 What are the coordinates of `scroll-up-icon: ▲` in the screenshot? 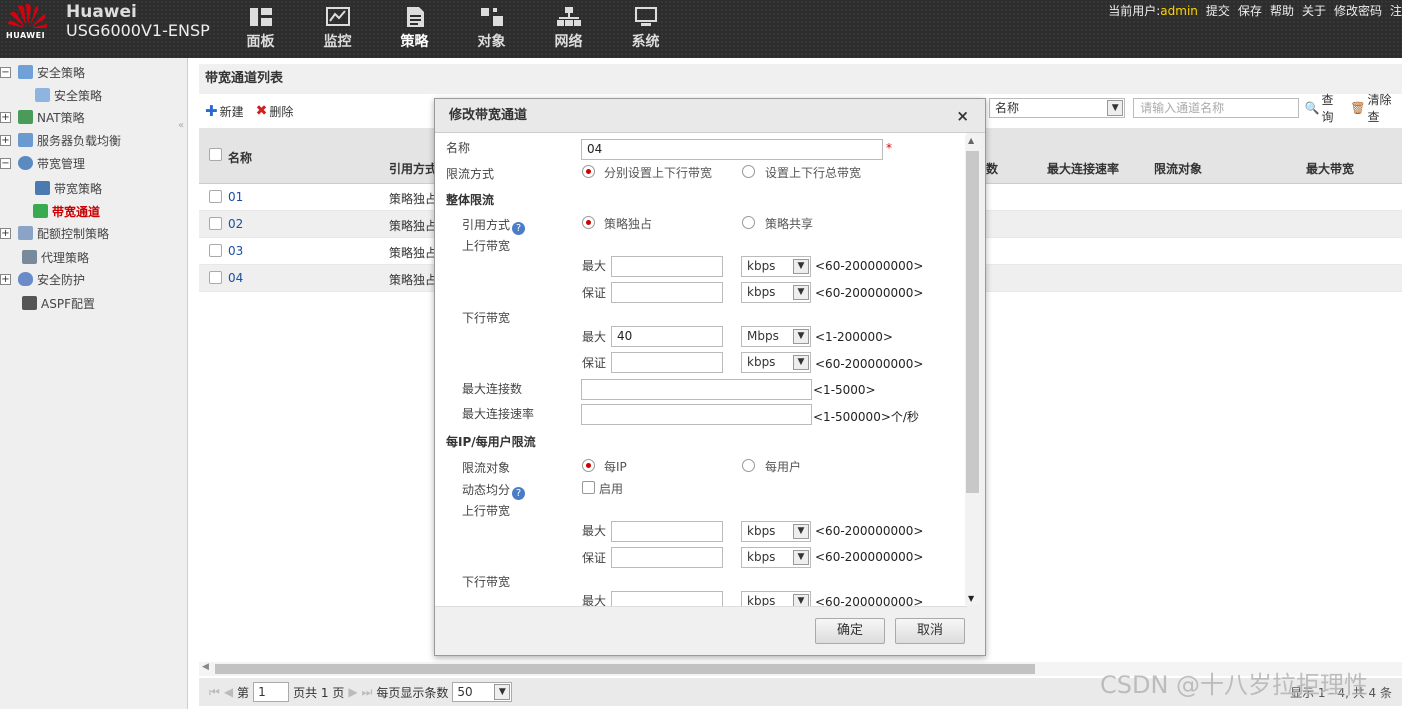 It's located at (971, 140).